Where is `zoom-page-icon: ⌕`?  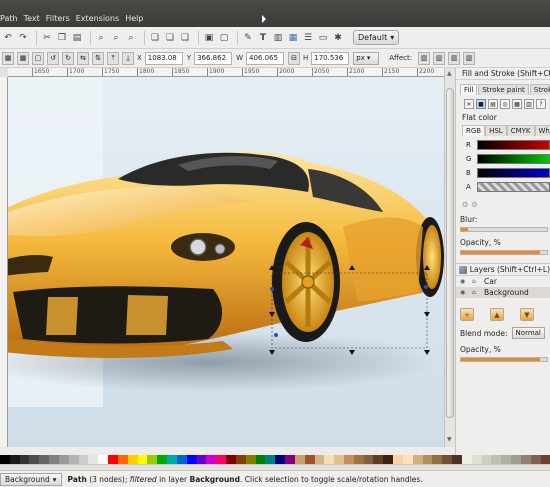 zoom-page-icon: ⌕ is located at coordinates (131, 38).